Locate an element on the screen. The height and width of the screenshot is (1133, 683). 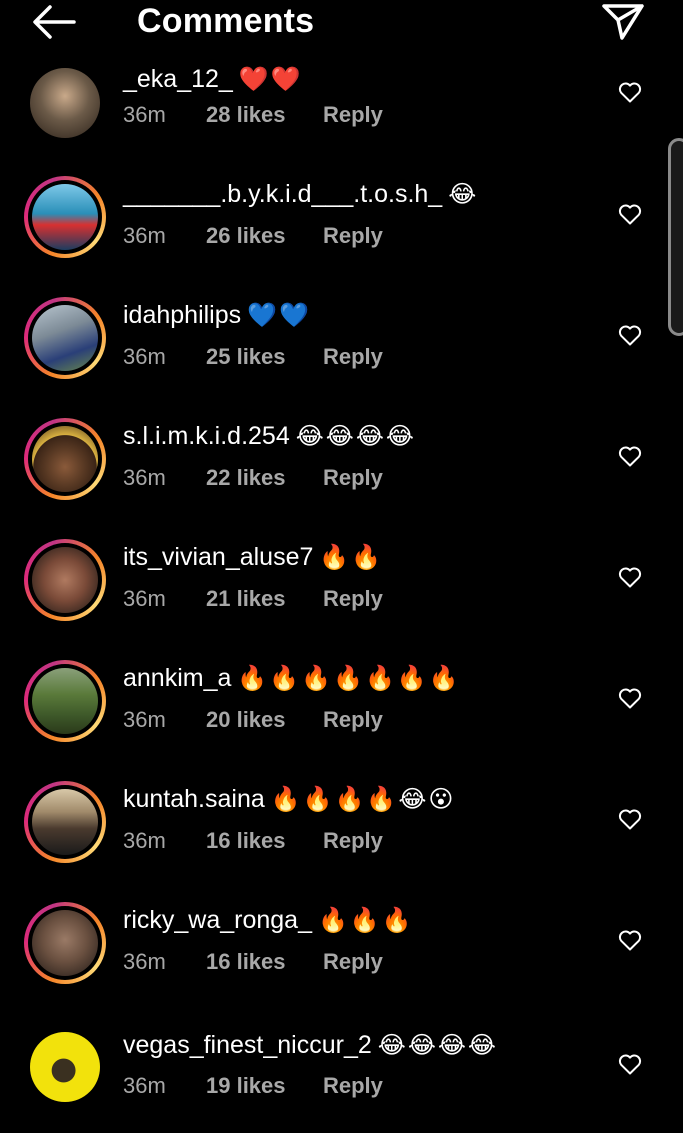
comment-meta: 36m 25 likes Reply is located at coordinates (253, 357).